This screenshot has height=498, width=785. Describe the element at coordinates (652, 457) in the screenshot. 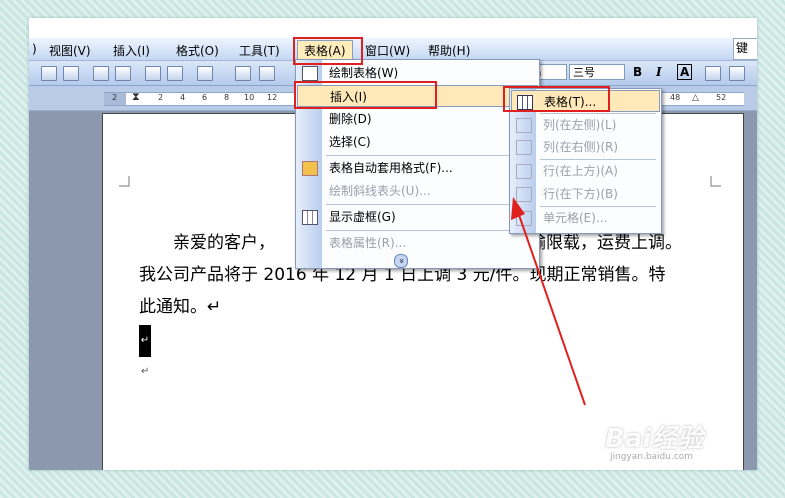

I see `watermark-url: jingyan.baidu.com` at that location.